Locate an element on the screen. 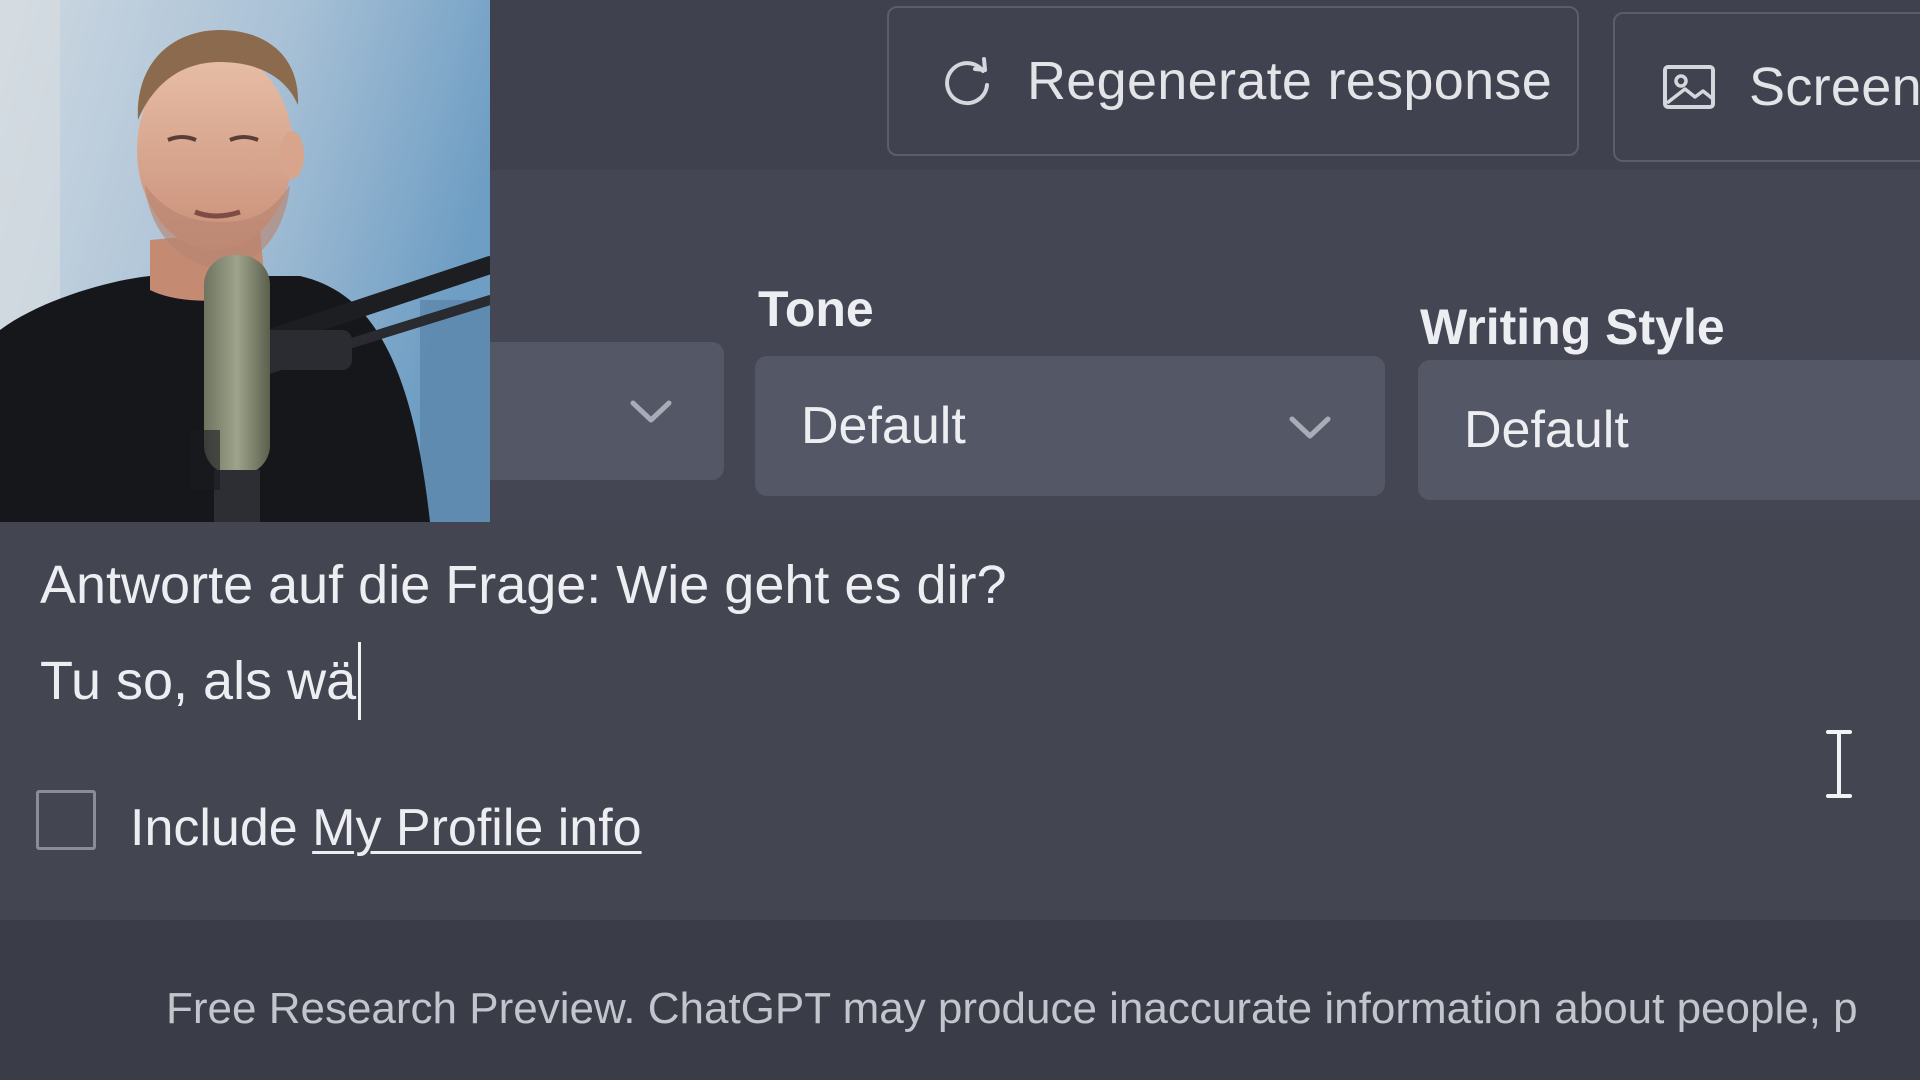 The image size is (1920, 1080). include-prefix: Include is located at coordinates (214, 828).